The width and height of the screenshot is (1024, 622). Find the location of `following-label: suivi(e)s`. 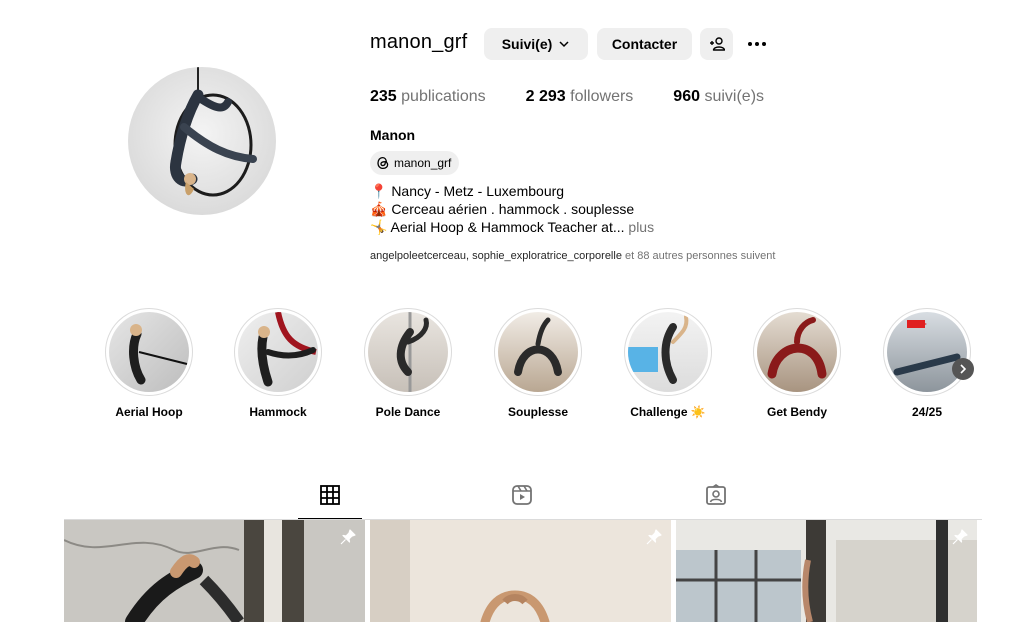

following-label: suivi(e)s is located at coordinates (734, 96).